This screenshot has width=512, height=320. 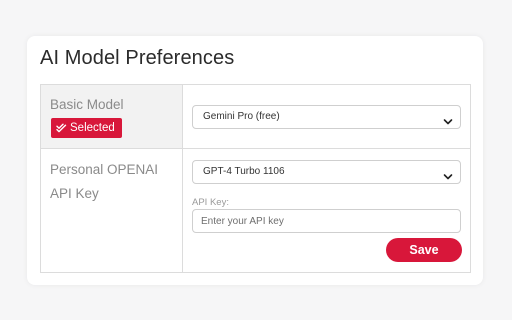 What do you see at coordinates (137, 58) in the screenshot?
I see `page-title: AI Model Preferences` at bounding box center [137, 58].